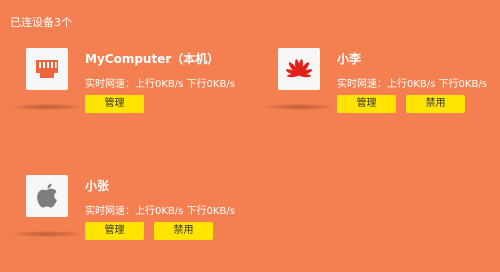 Image resolution: width=500 pixels, height=272 pixels. What do you see at coordinates (97, 186) in the screenshot?
I see `device-name: 小张` at bounding box center [97, 186].